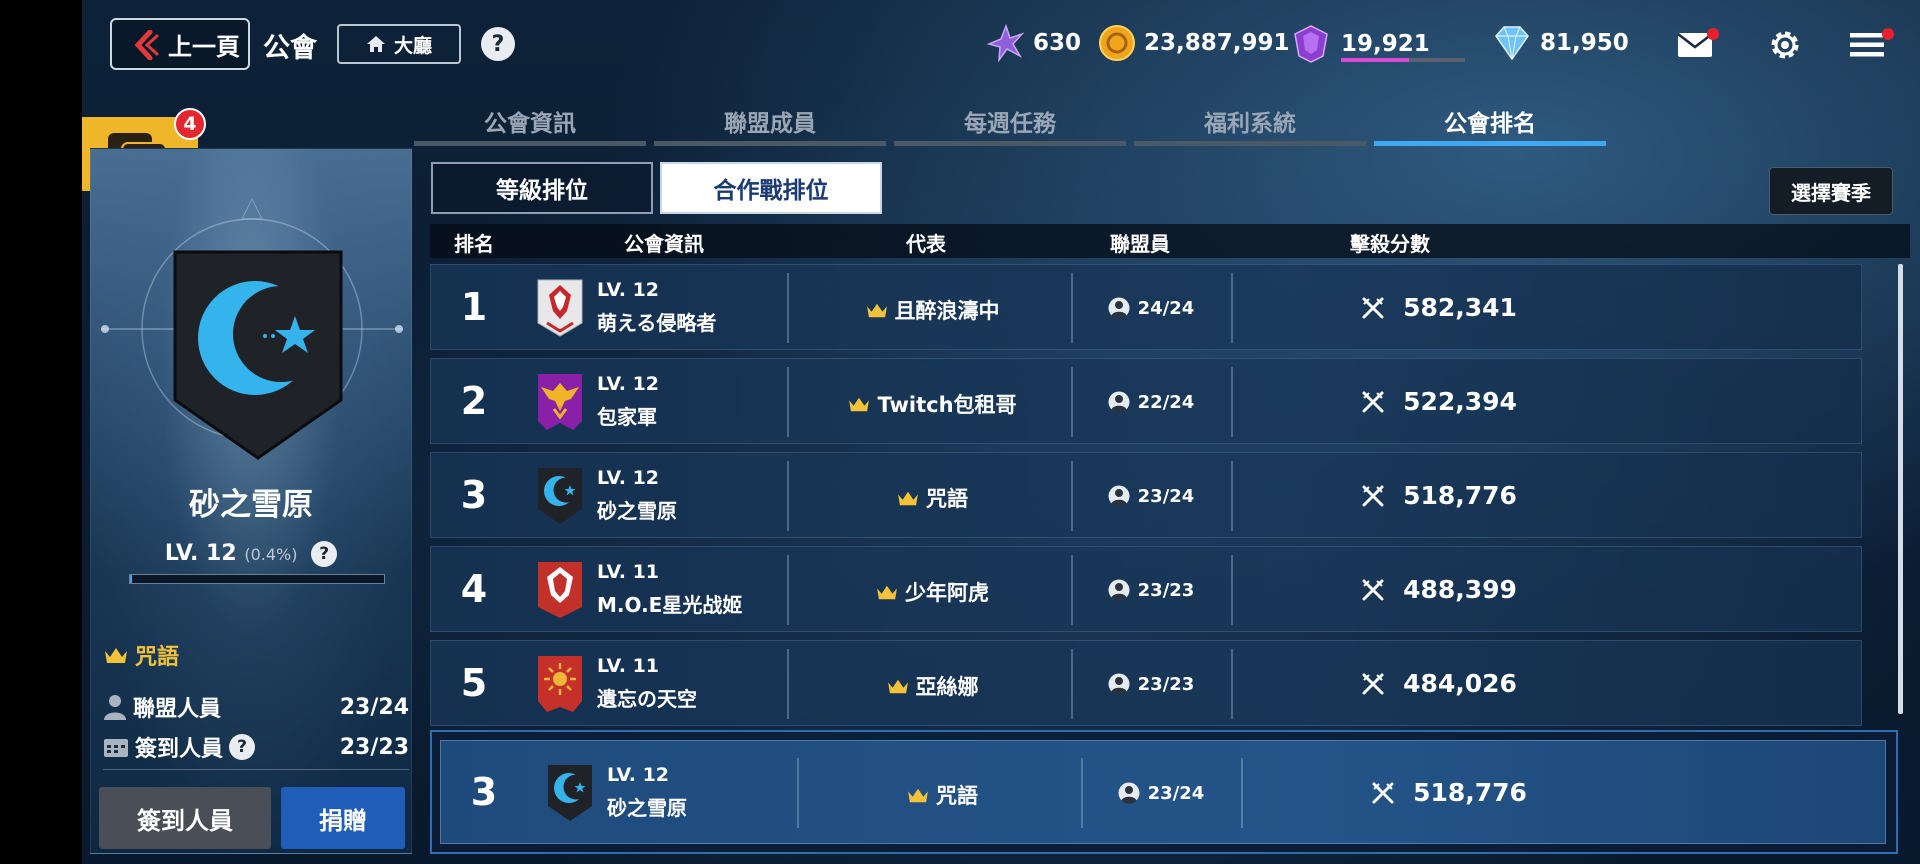 This screenshot has height=864, width=1920. I want to click on member-count: 23/24, so click(1151, 496).